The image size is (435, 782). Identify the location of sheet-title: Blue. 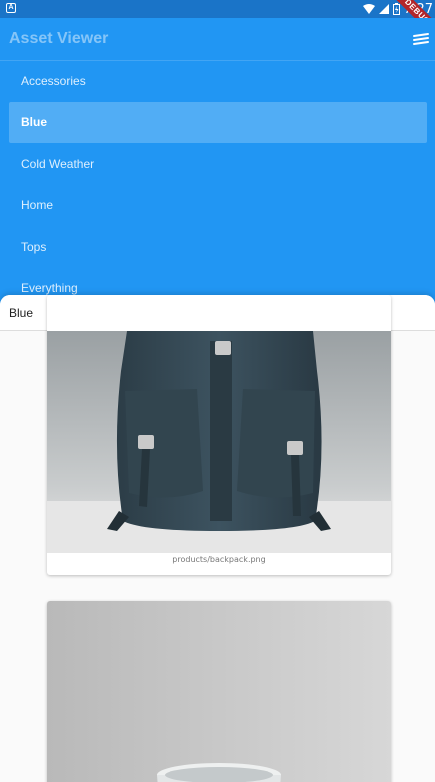
(21, 312).